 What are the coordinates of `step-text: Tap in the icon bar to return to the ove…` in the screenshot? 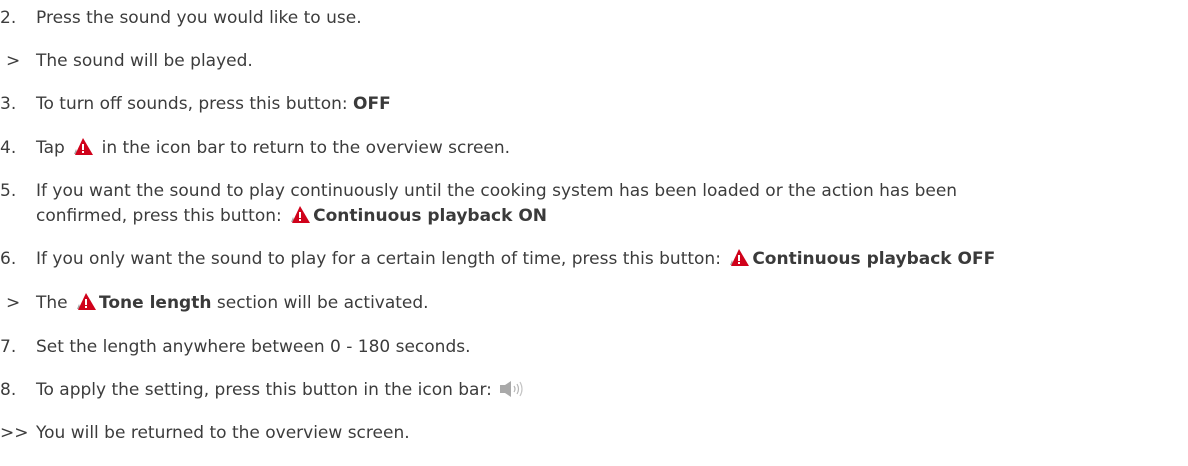 It's located at (273, 149).